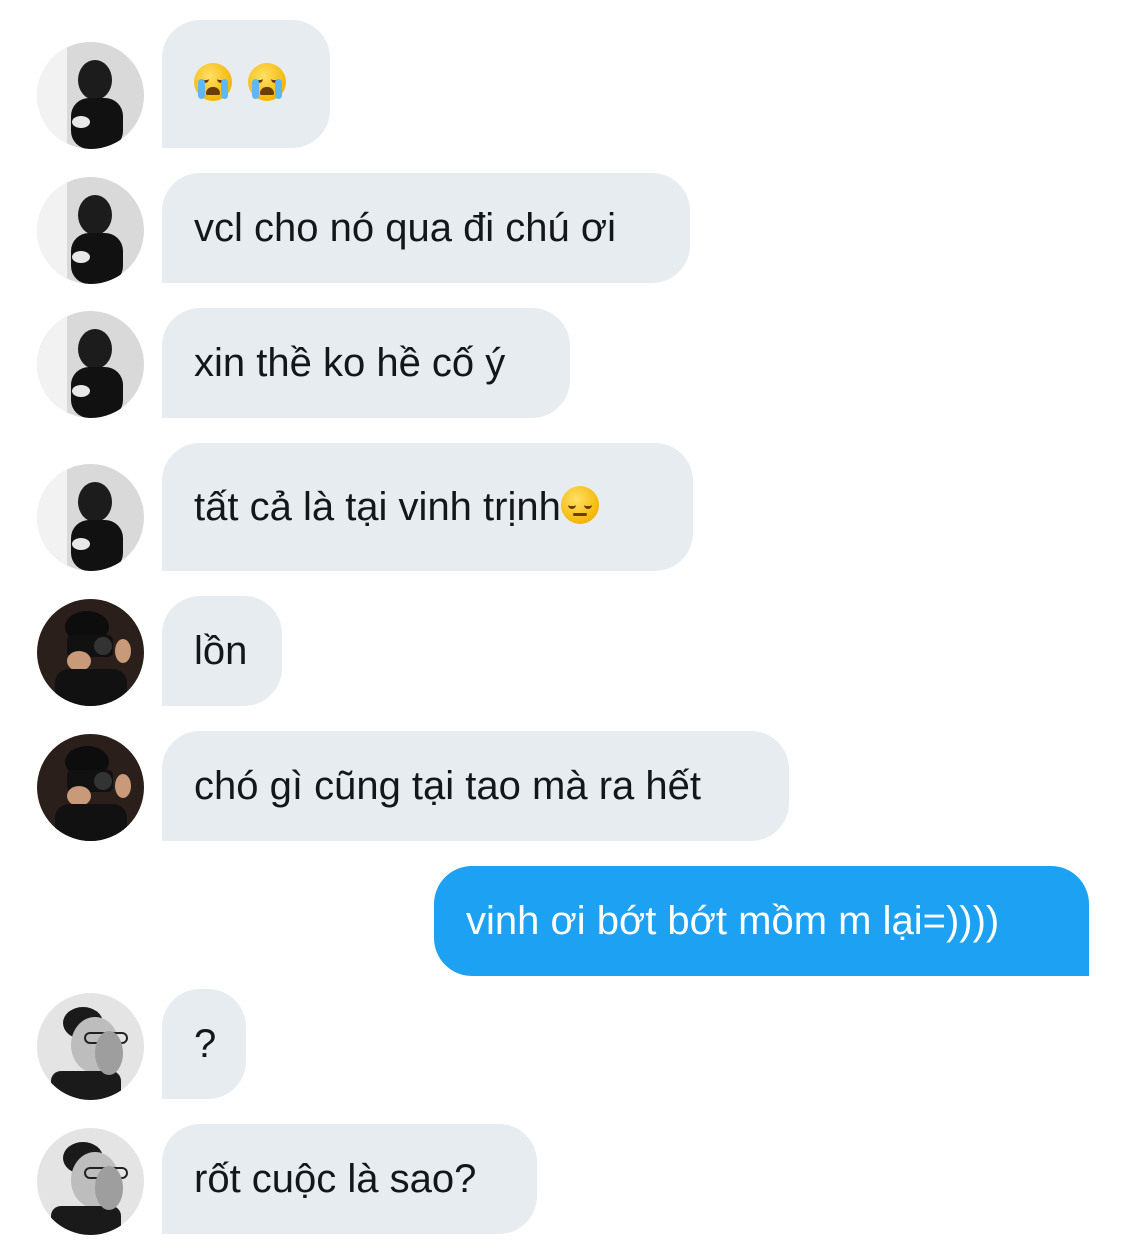  What do you see at coordinates (335, 1179) in the screenshot?
I see `message-text: rốt cuộc là sao?` at bounding box center [335, 1179].